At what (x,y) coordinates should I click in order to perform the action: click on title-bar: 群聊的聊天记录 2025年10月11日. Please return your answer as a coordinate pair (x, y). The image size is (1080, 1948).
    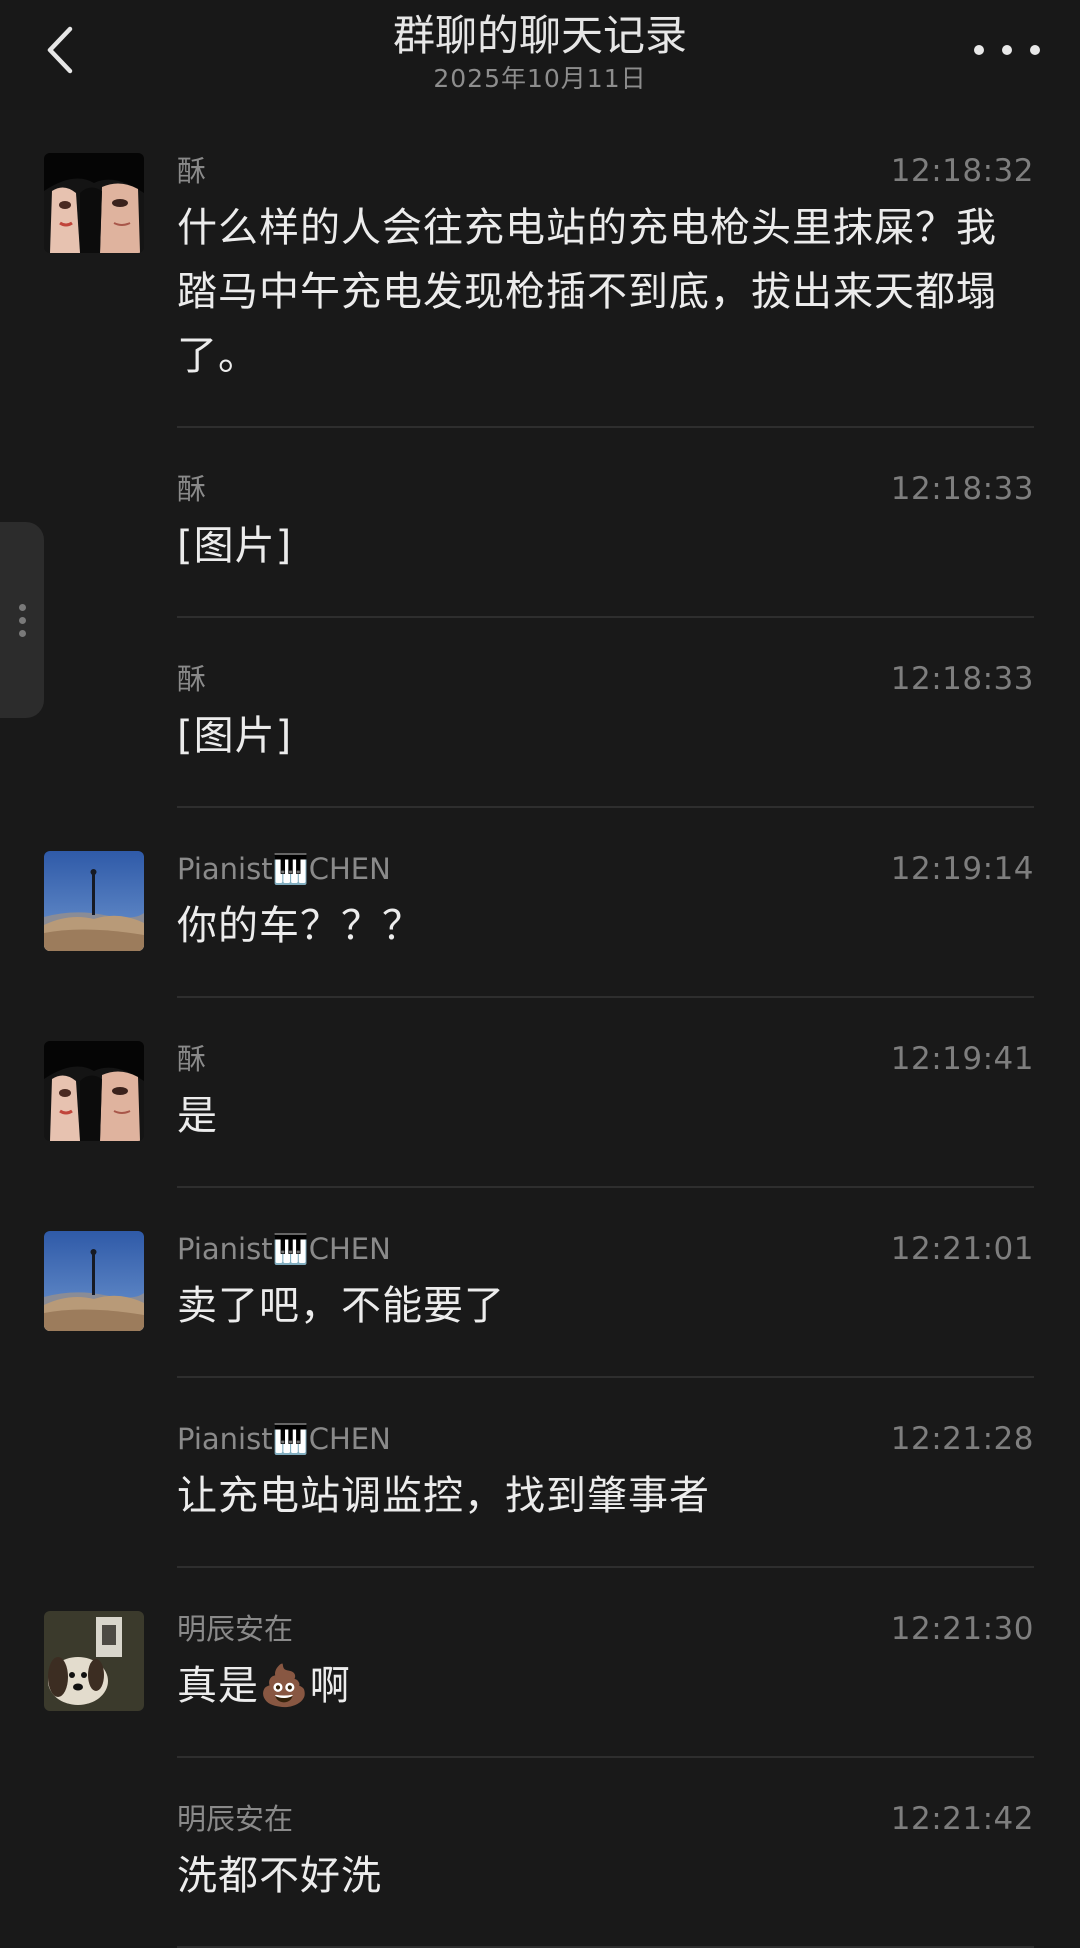
    Looking at the image, I should click on (540, 55).